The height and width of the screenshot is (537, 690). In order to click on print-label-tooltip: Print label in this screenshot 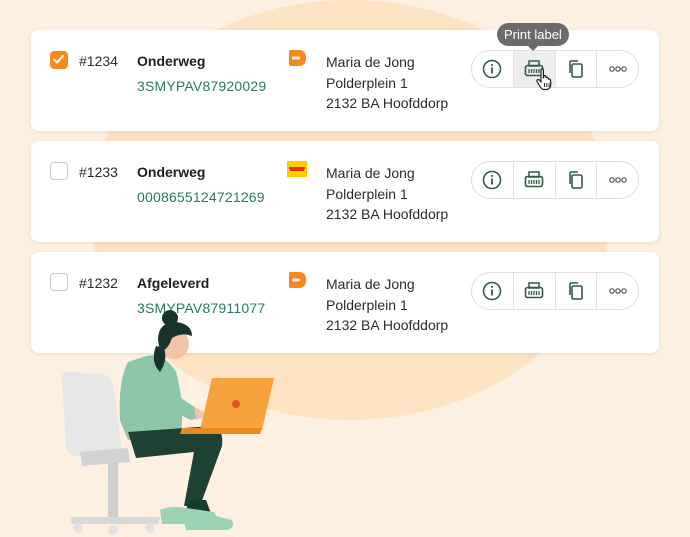, I will do `click(533, 37)`.